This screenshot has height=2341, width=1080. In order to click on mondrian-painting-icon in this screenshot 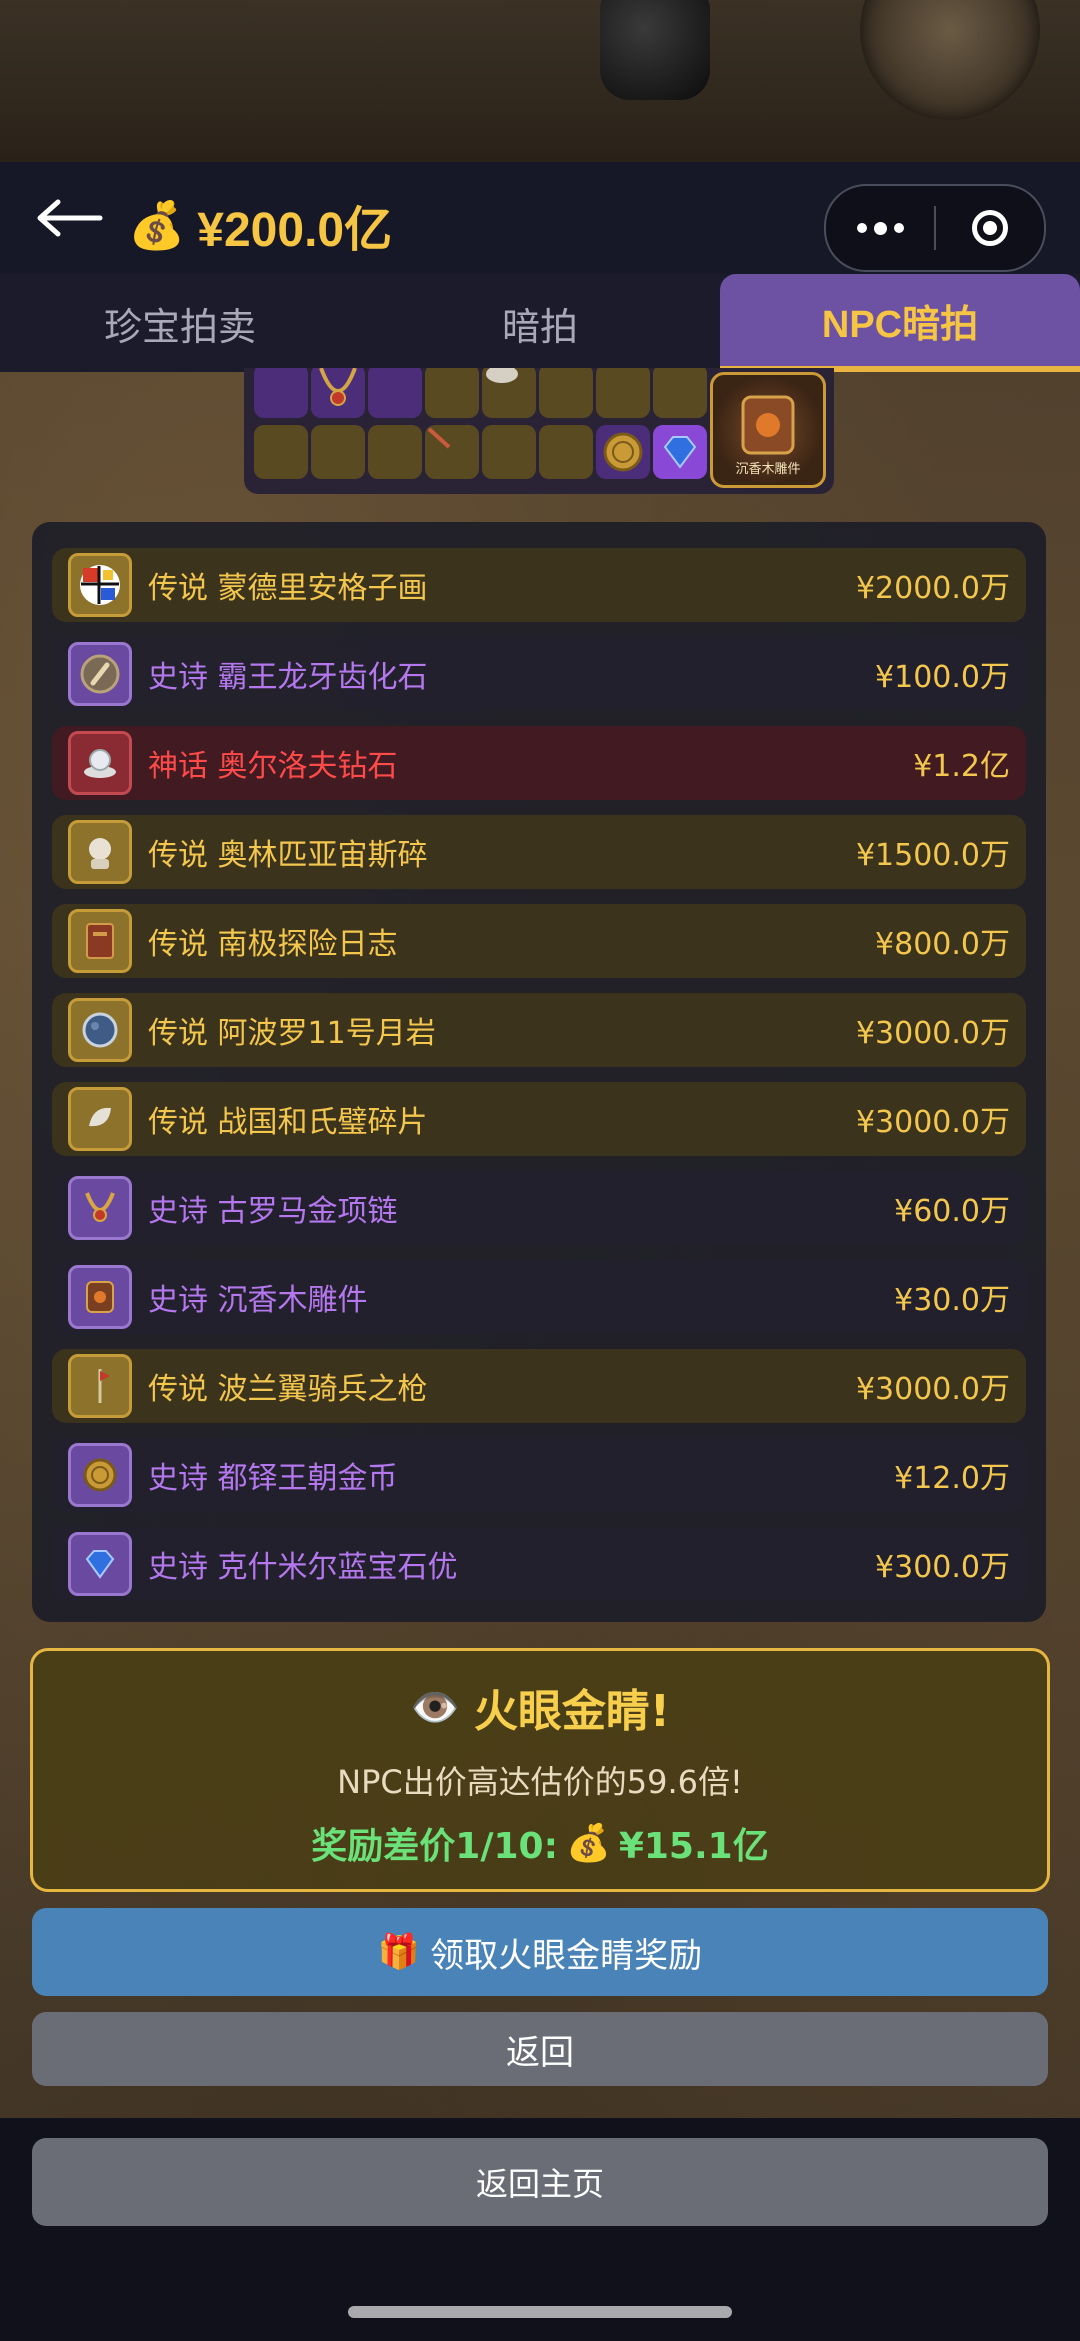, I will do `click(100, 585)`.